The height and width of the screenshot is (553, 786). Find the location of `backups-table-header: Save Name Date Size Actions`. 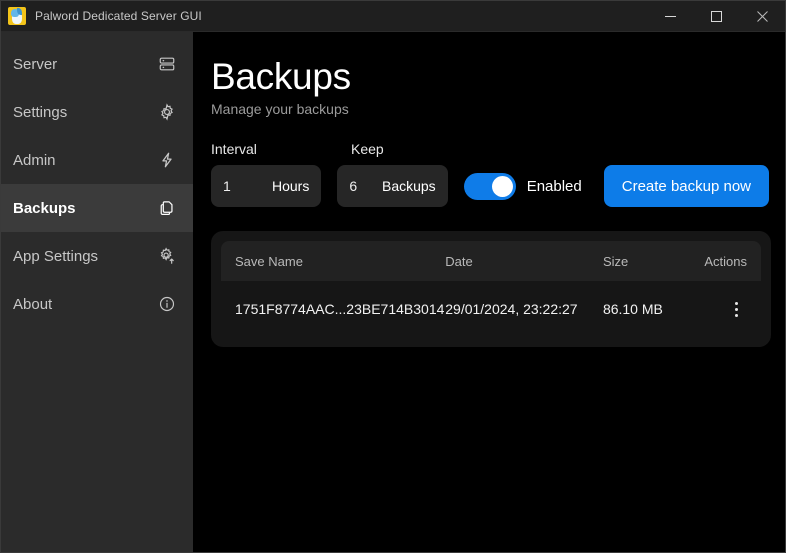

backups-table-header: Save Name Date Size Actions is located at coordinates (491, 261).